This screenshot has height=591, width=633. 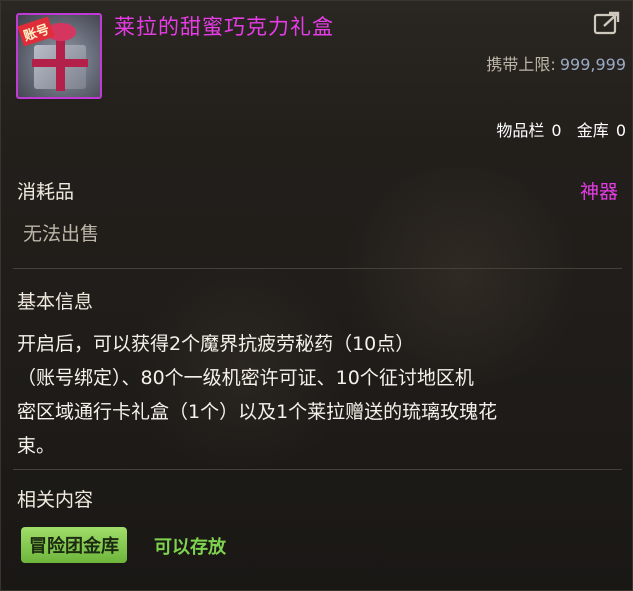 What do you see at coordinates (46, 192) in the screenshot?
I see `item-category: 消耗品` at bounding box center [46, 192].